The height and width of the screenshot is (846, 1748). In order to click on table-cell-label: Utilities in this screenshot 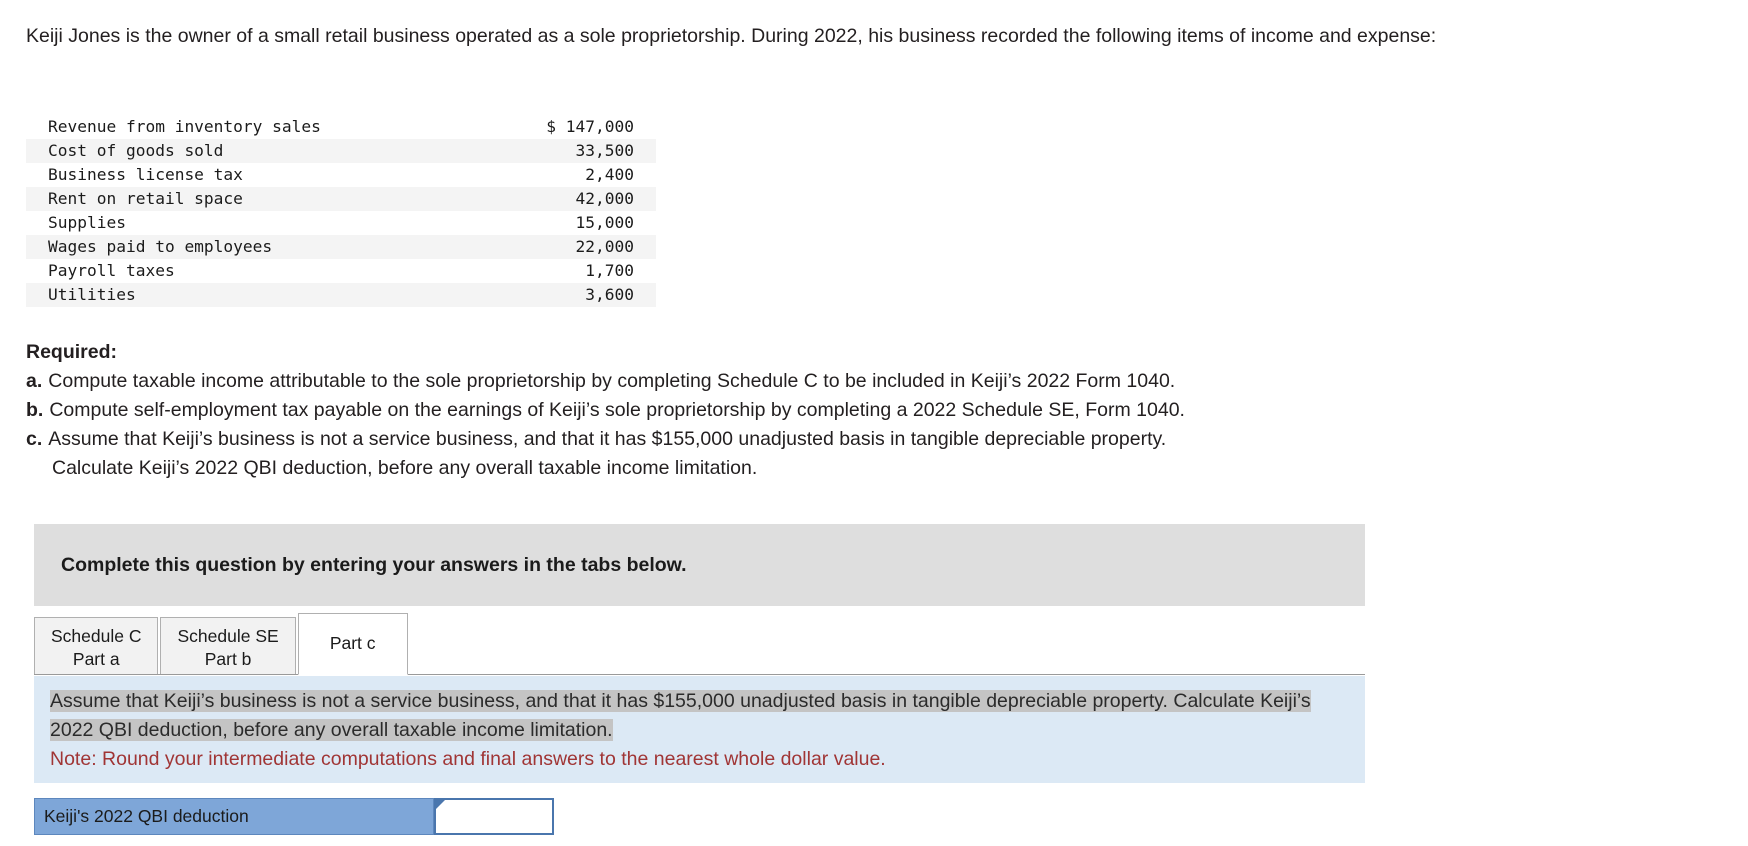, I will do `click(225, 295)`.